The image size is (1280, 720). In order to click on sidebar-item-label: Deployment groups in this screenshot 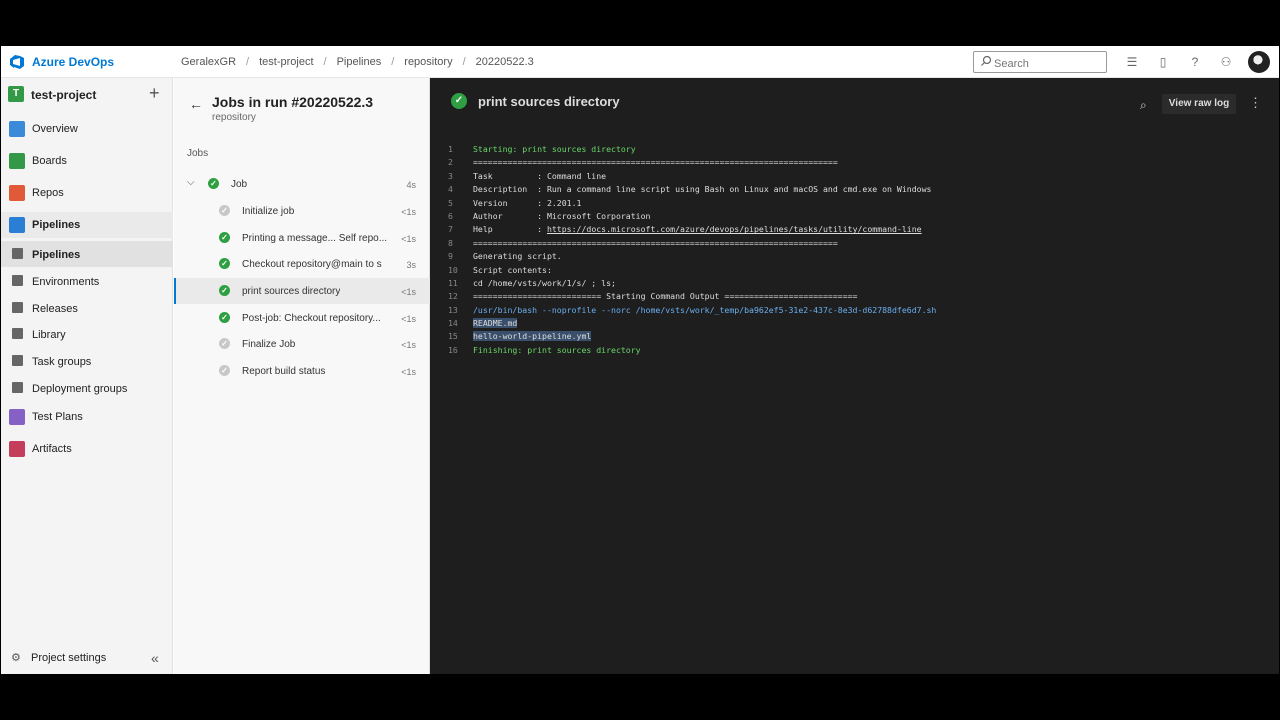, I will do `click(80, 389)`.